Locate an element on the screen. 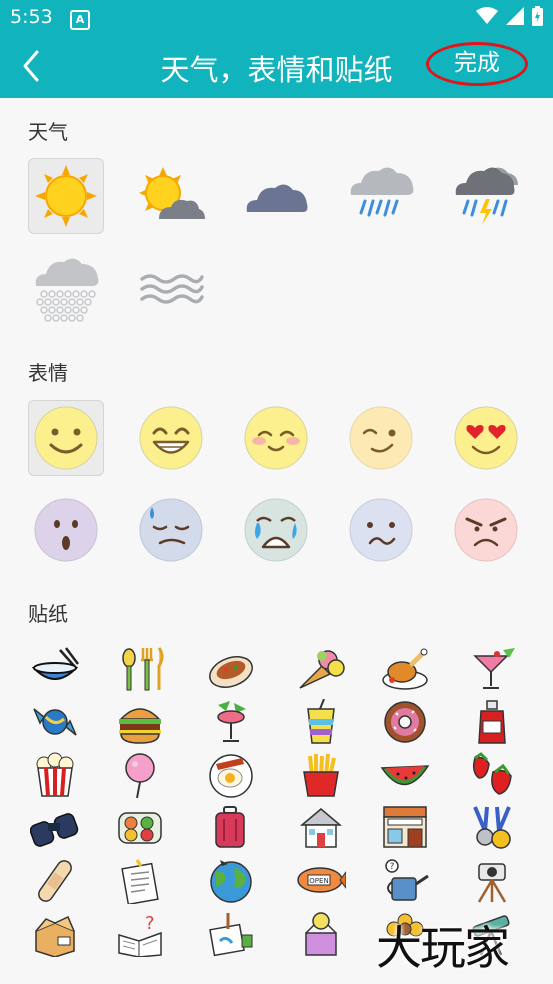  weather-fog is located at coordinates (171, 289).